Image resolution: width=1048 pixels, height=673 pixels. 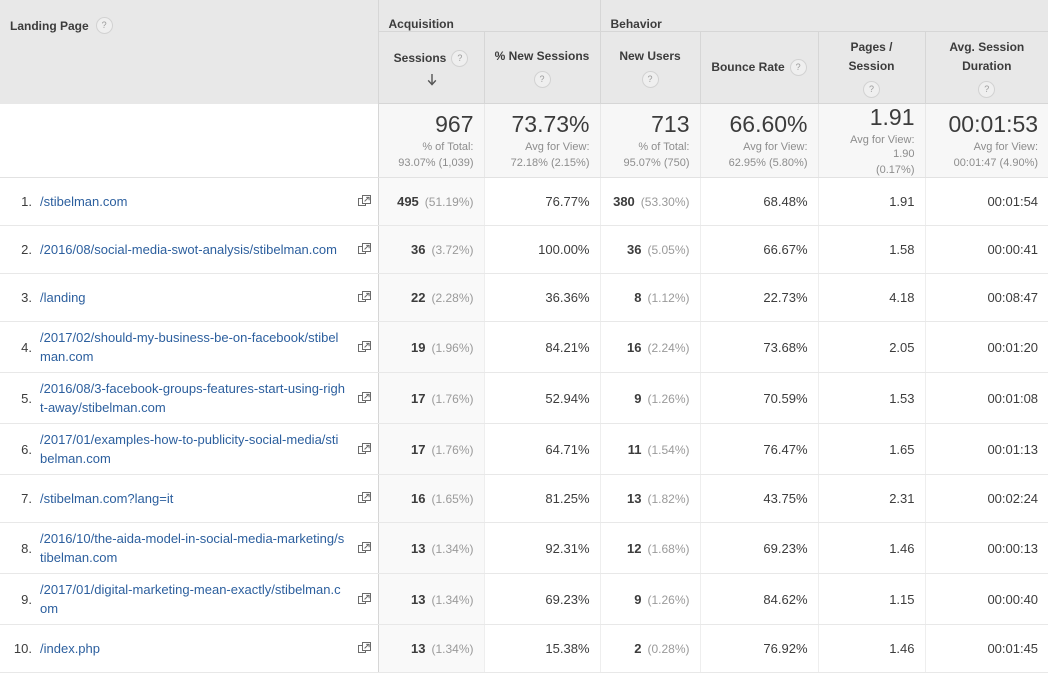 I want to click on cell-new-users: 8 (1.12%), so click(x=650, y=297).